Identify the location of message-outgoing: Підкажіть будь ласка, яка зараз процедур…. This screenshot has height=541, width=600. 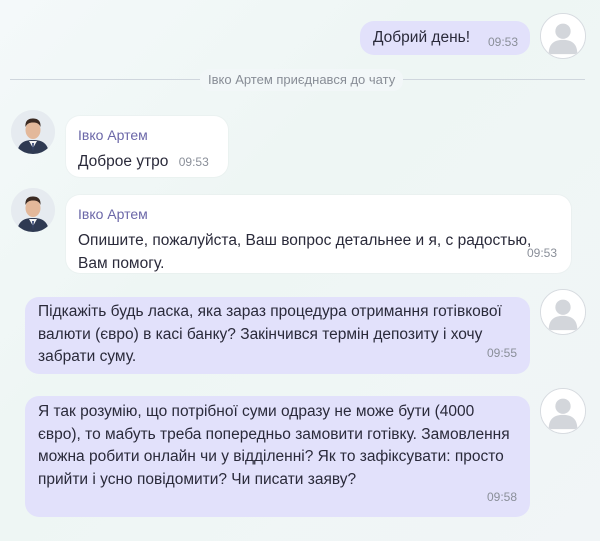
(277, 335).